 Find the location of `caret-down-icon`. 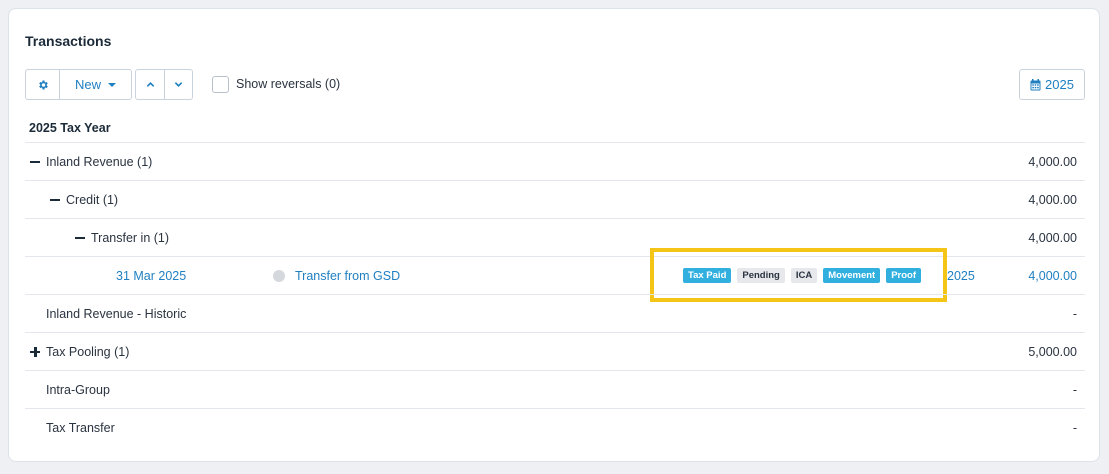

caret-down-icon is located at coordinates (112, 84).